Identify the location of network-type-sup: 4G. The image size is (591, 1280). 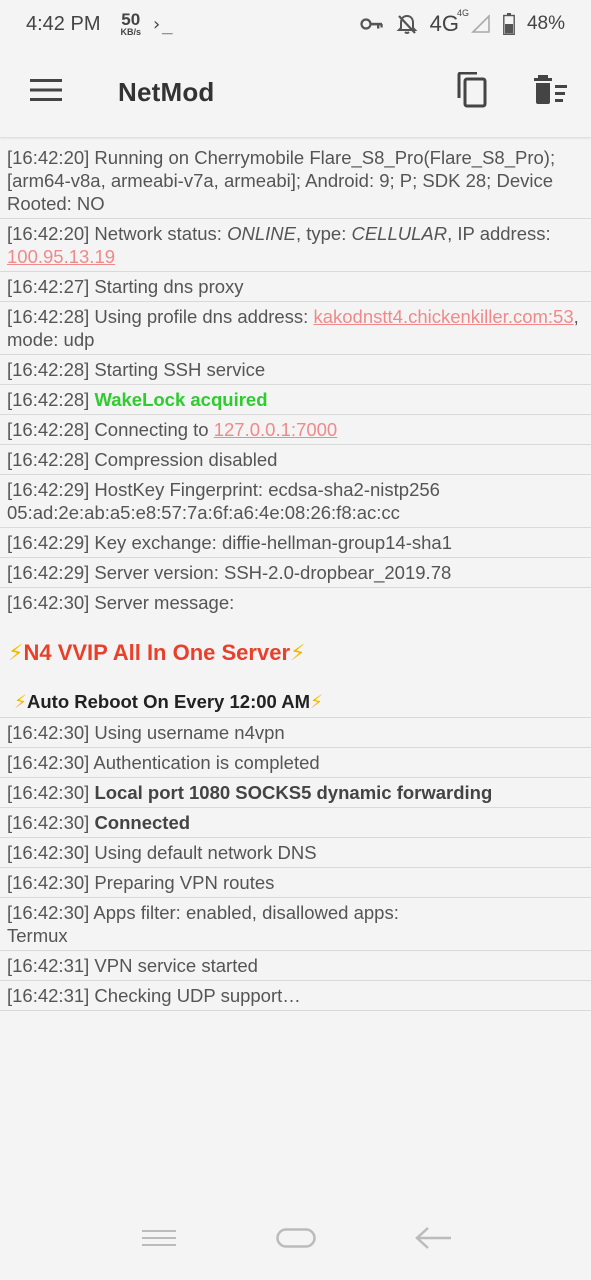
(462, 13).